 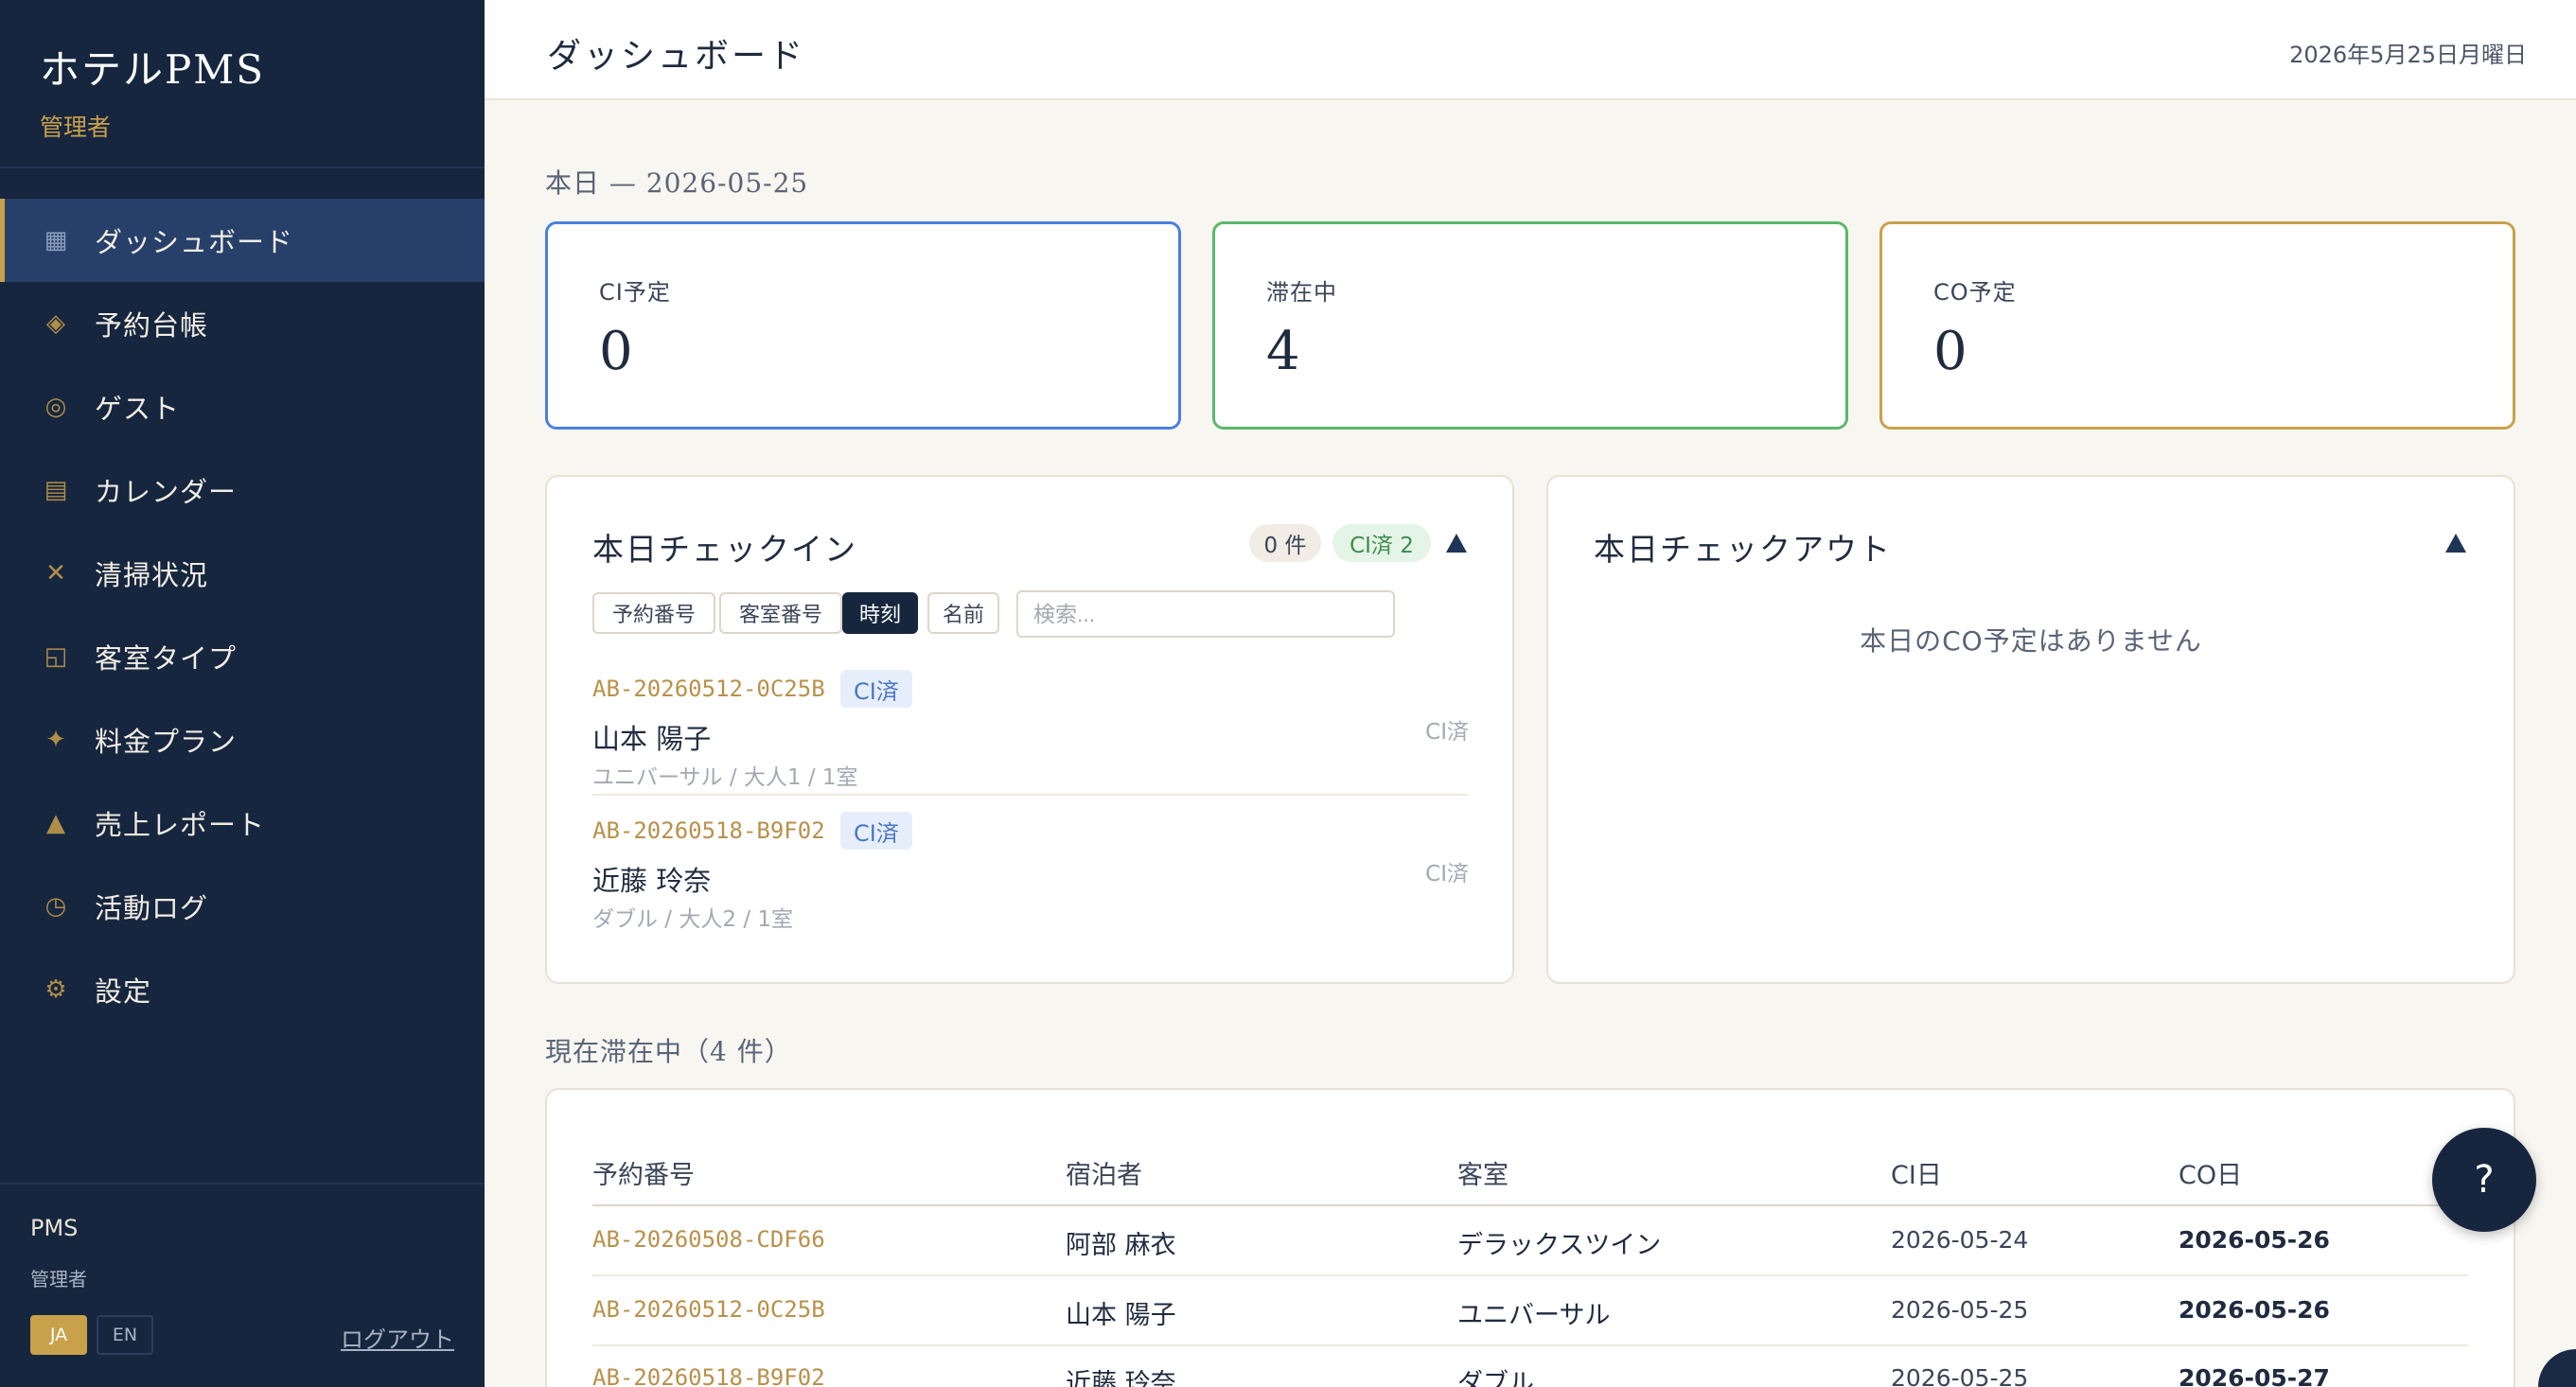 What do you see at coordinates (153, 69) in the screenshot?
I see `brand-title: ホテルPMS` at bounding box center [153, 69].